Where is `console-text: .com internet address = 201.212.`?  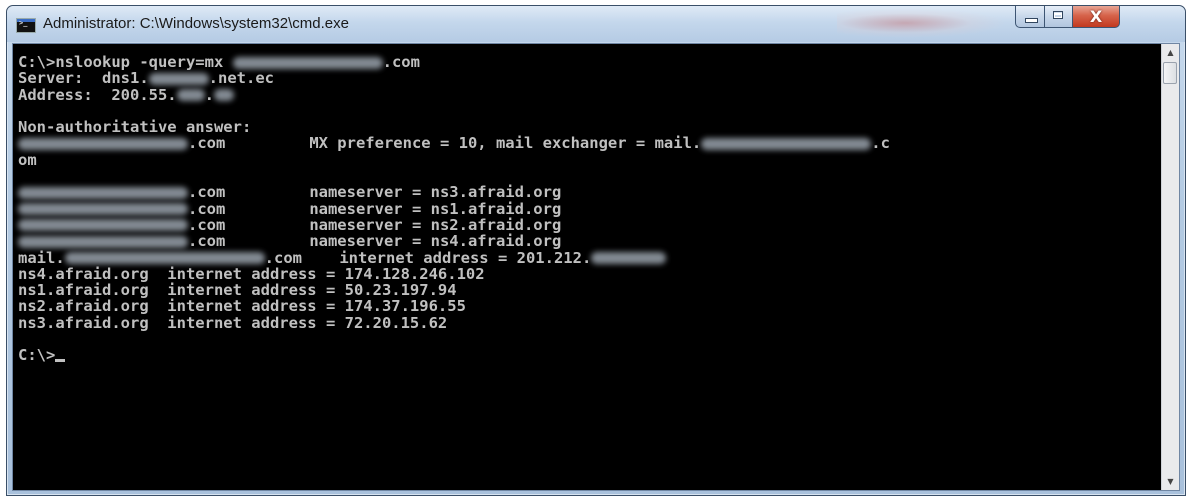
console-text: .com internet address = 201.212. is located at coordinates (428, 257).